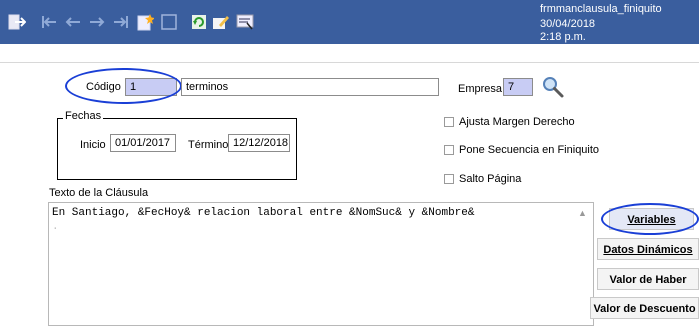  I want to click on termino-label: Término, so click(208, 145).